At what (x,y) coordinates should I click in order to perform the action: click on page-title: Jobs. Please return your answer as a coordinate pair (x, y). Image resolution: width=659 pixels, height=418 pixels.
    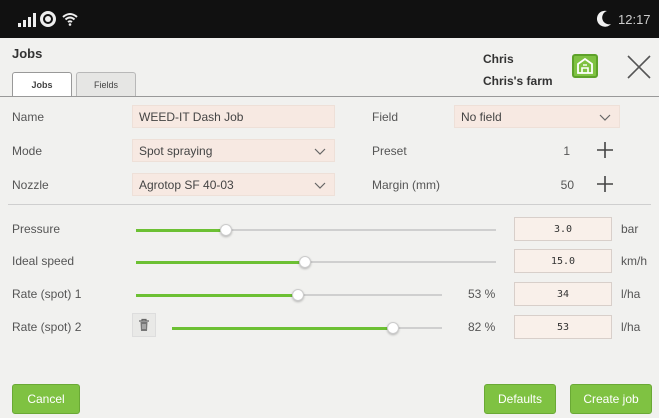
    Looking at the image, I should click on (27, 53).